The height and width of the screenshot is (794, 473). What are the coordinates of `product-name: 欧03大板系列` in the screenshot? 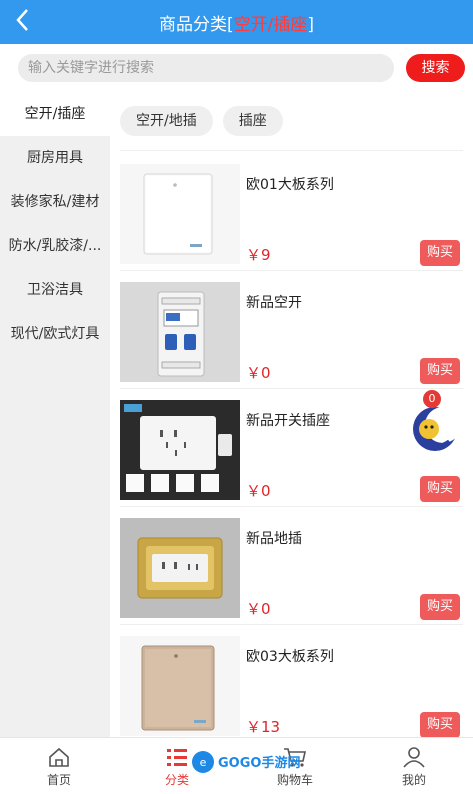 It's located at (290, 657).